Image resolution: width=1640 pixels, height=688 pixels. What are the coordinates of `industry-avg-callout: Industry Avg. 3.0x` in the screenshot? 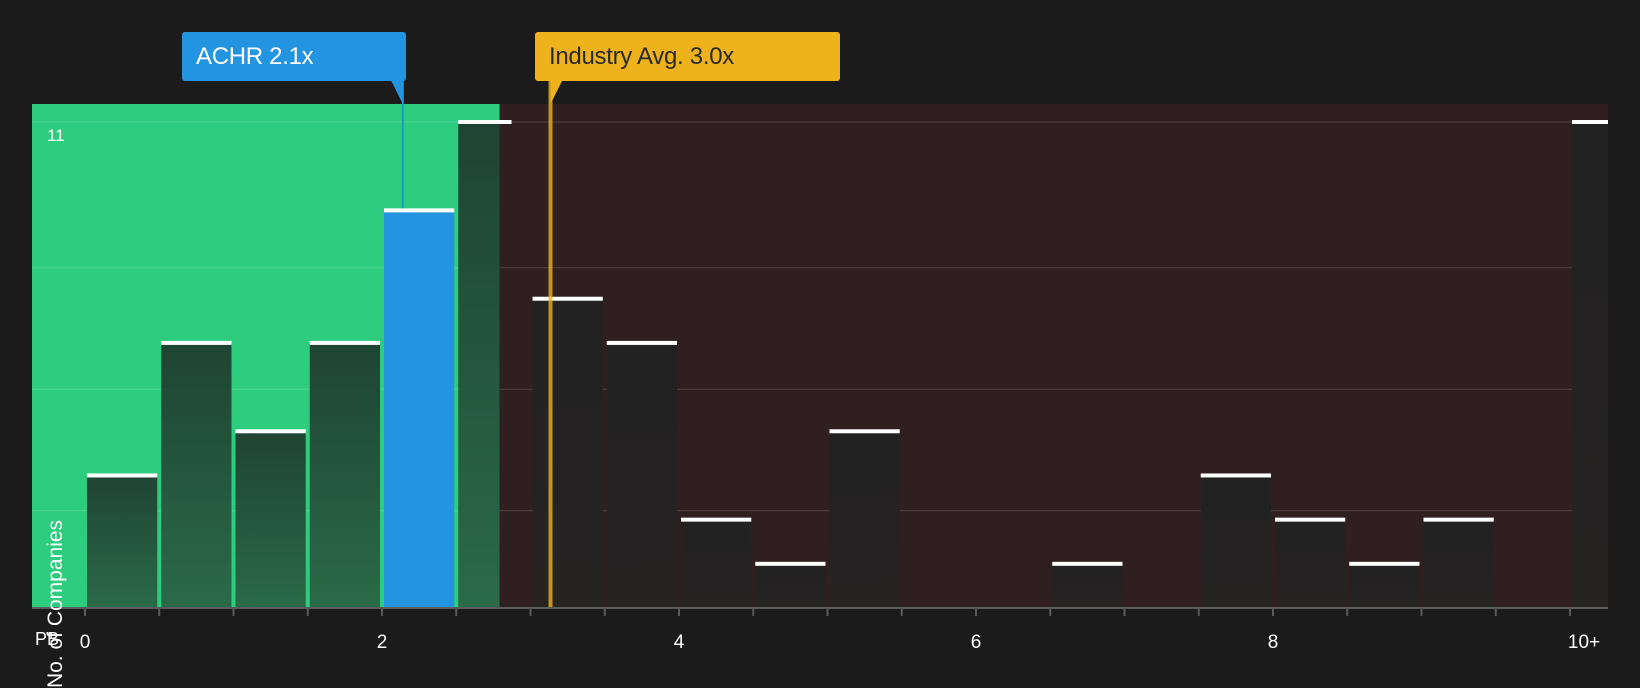 It's located at (687, 56).